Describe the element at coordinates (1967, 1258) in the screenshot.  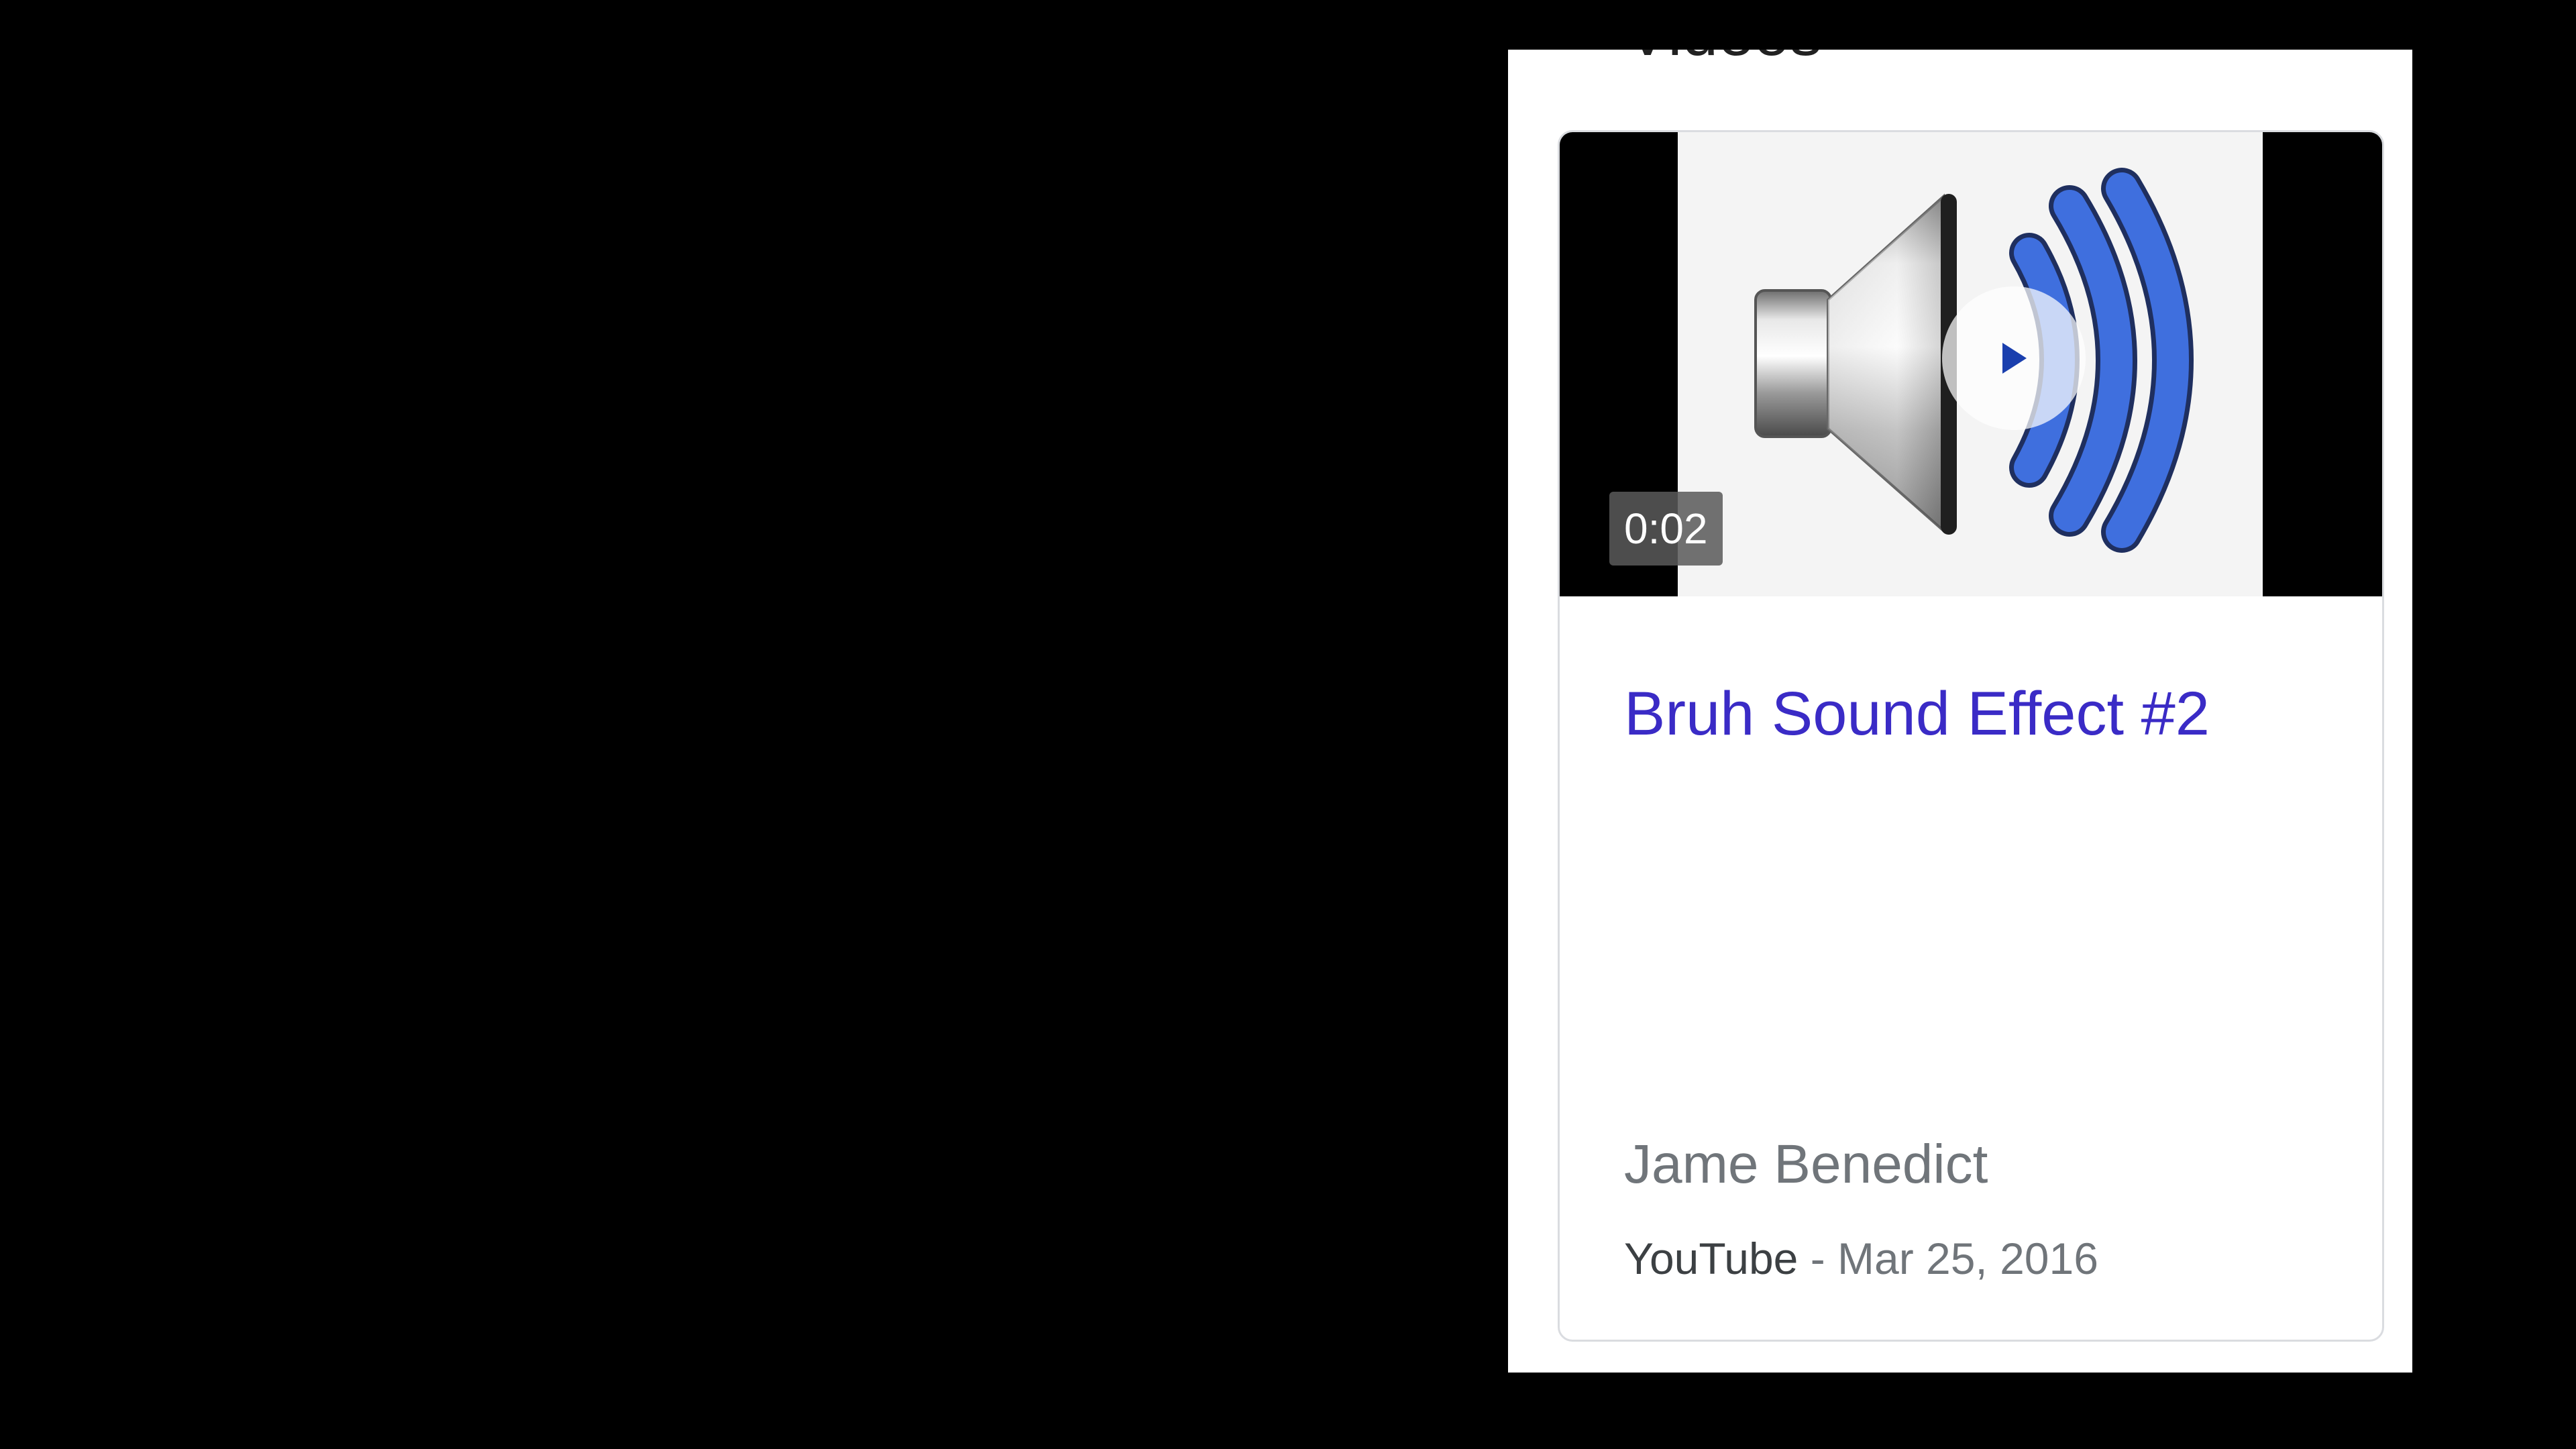
I see `video-date: Mar 25, 2016` at that location.